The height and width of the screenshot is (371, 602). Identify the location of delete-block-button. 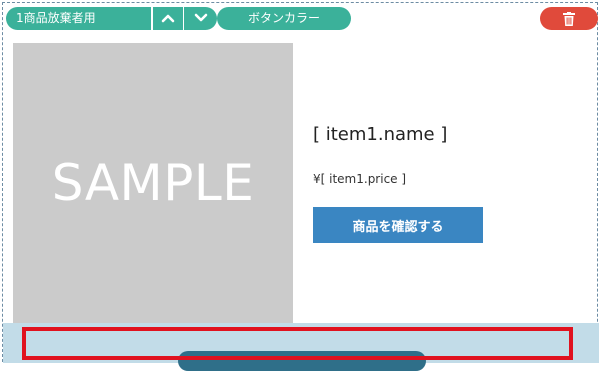
(569, 18).